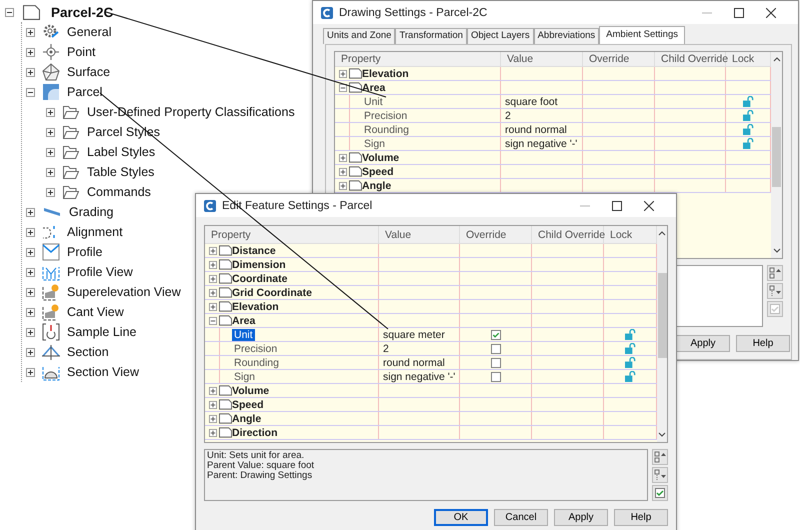 This screenshot has height=530, width=800. What do you see at coordinates (95, 232) in the screenshot?
I see `tree-item: Alignment` at bounding box center [95, 232].